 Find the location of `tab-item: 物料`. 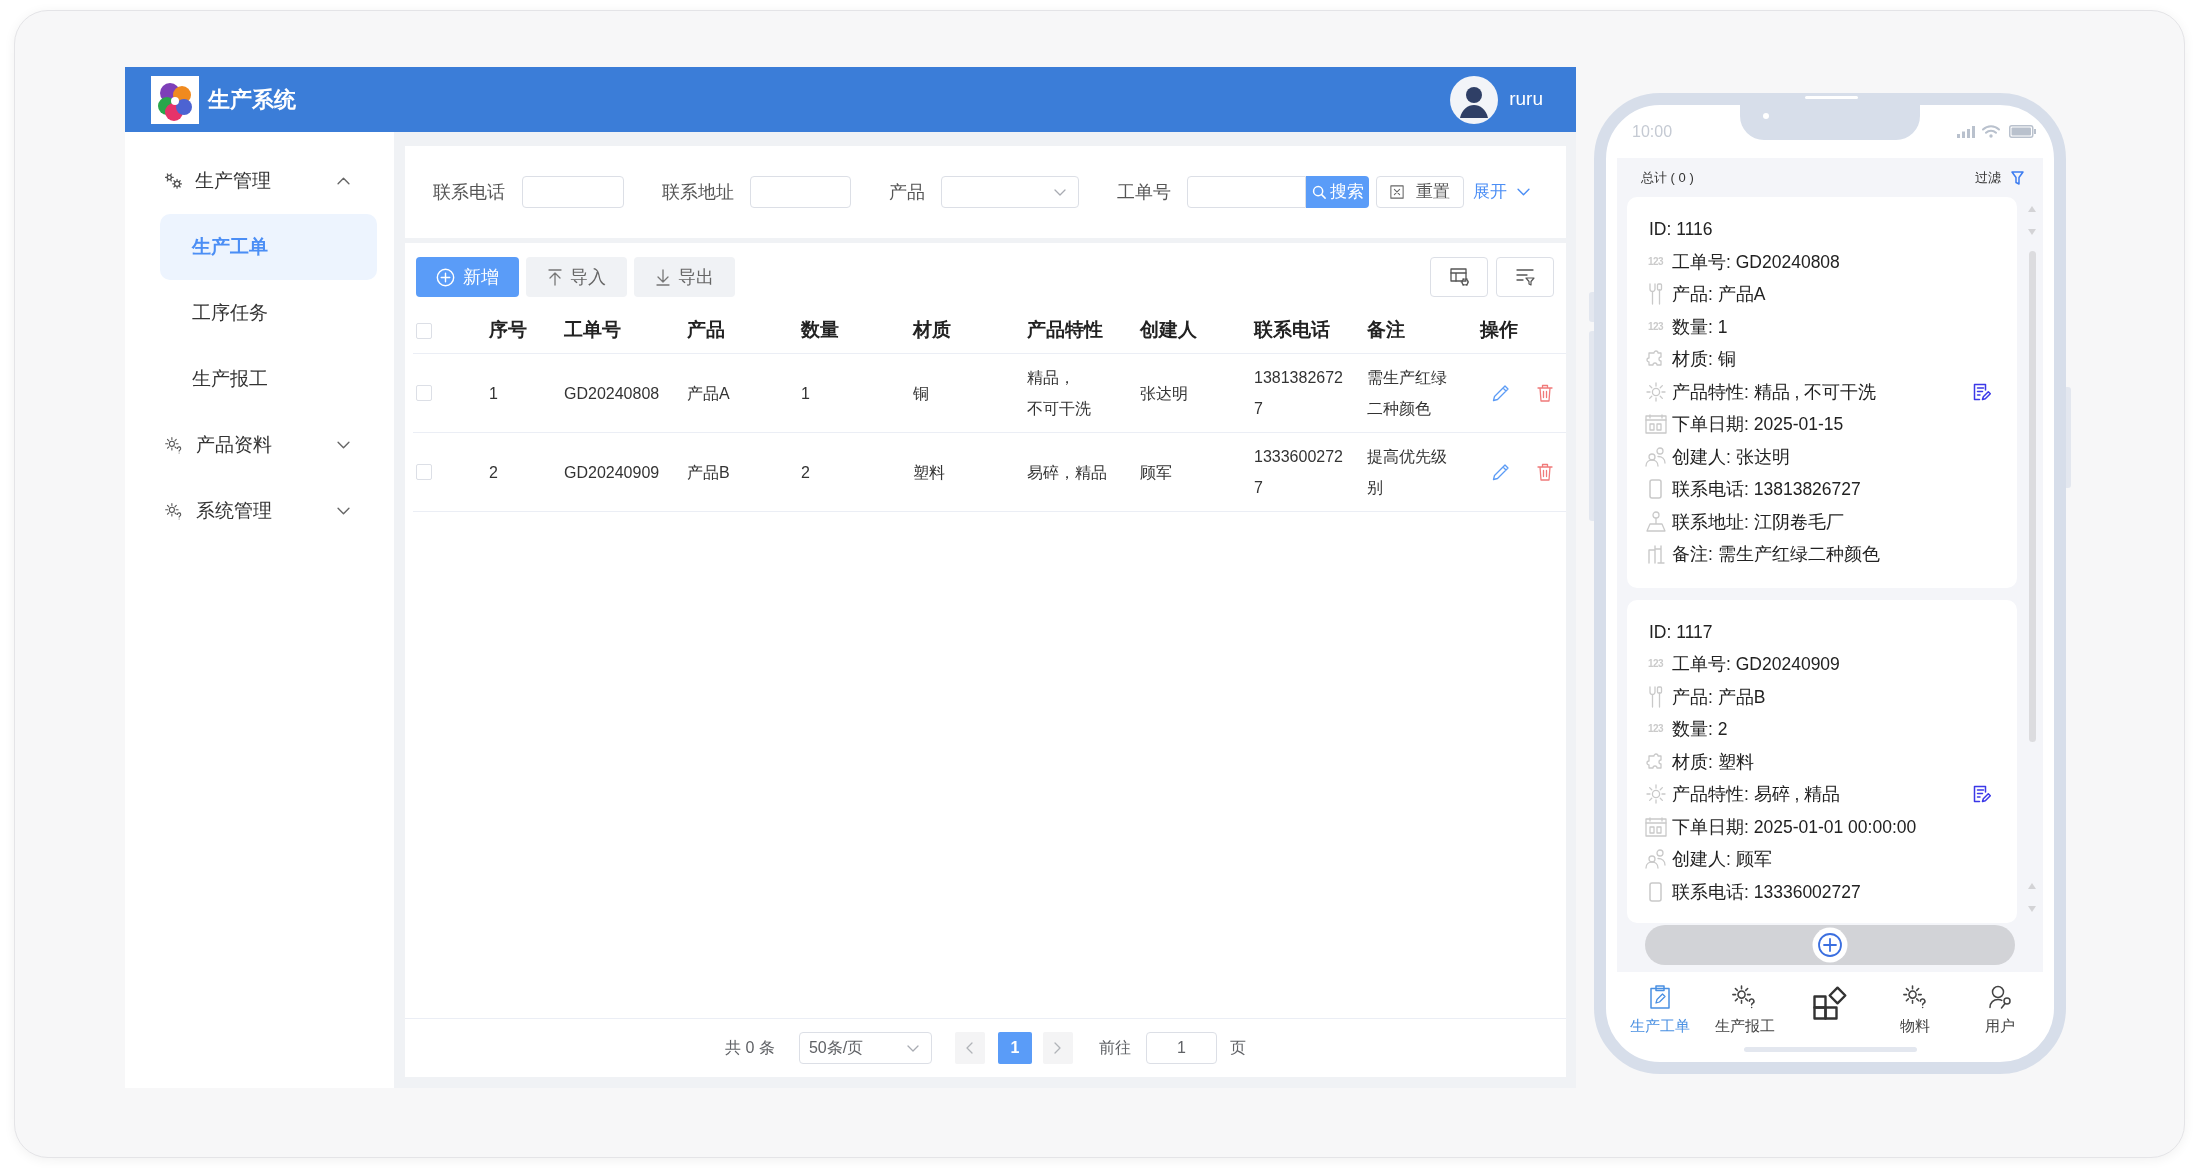

tab-item: 物料 is located at coordinates (1915, 1009).